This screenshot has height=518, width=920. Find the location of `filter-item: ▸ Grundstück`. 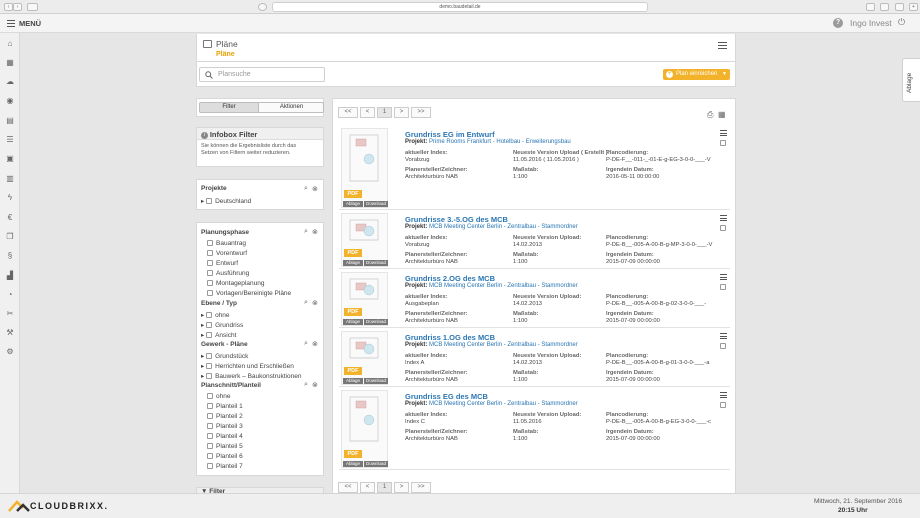

filter-item: ▸ Grundstück is located at coordinates (224, 356).